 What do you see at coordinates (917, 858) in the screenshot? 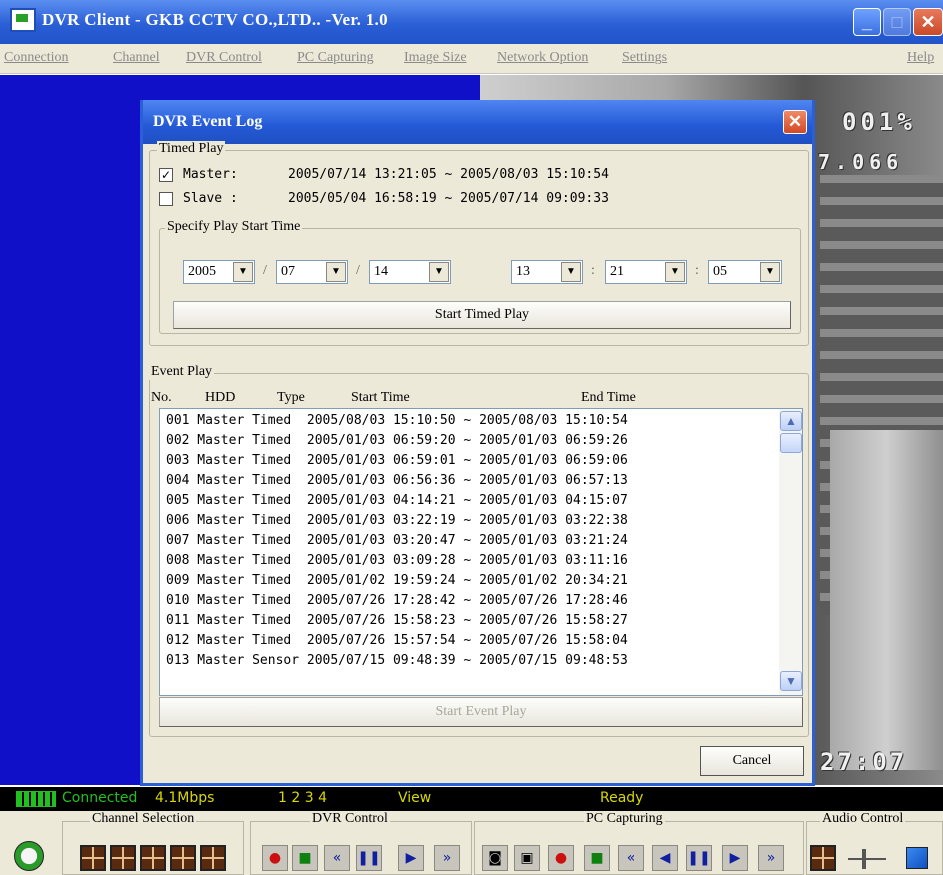
I see `speaker-icon` at bounding box center [917, 858].